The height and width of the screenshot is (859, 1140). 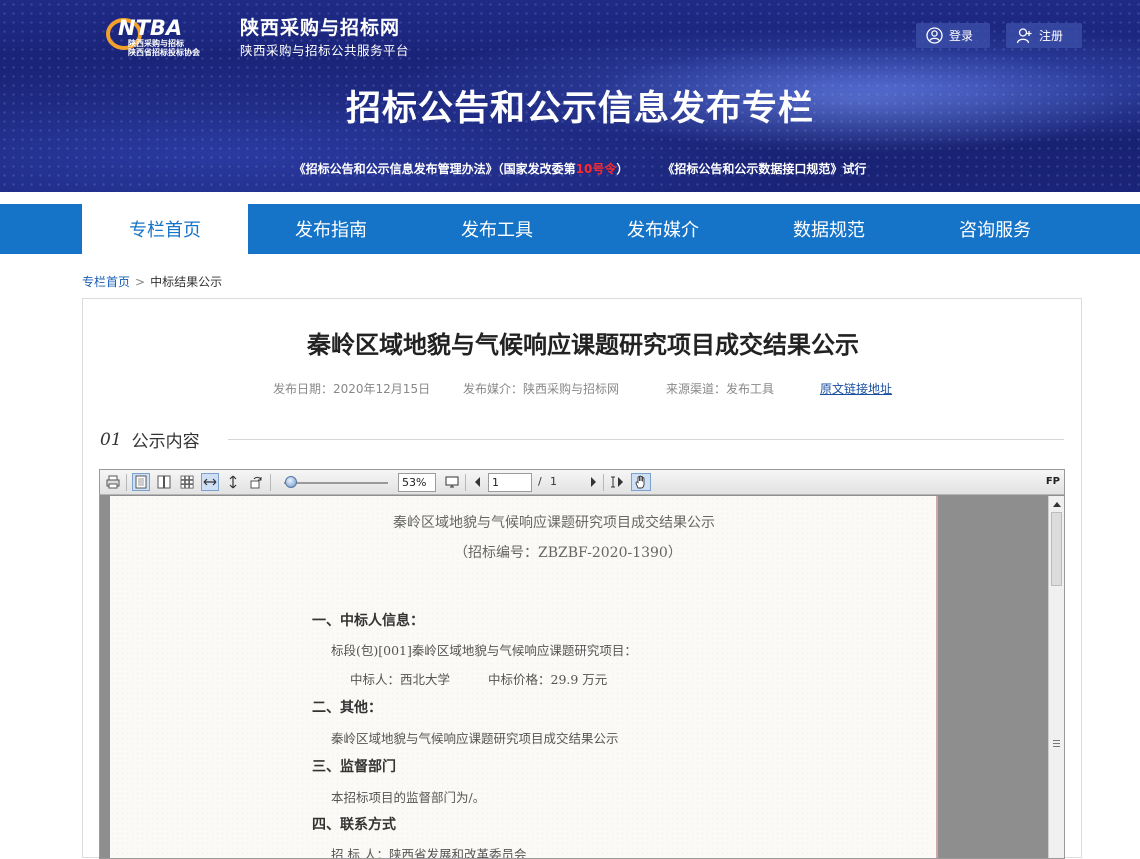 I want to click on scroll-up-icon, so click(x=1056, y=503).